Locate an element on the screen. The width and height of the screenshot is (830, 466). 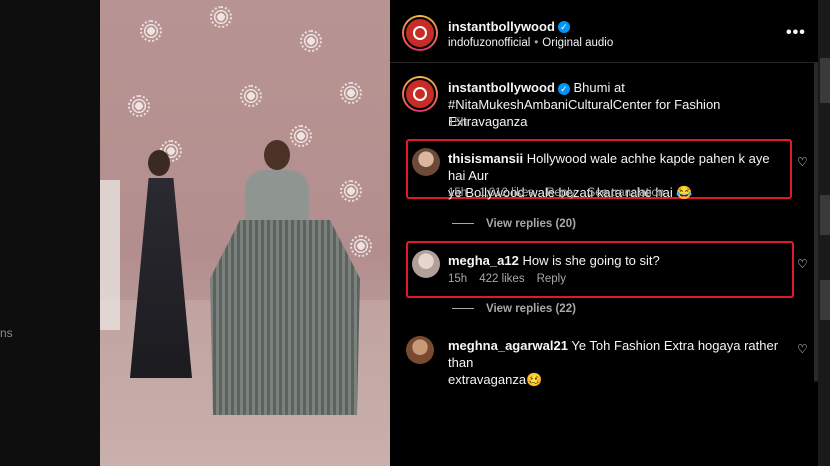
caption-time: 15h is located at coordinates (458, 123).